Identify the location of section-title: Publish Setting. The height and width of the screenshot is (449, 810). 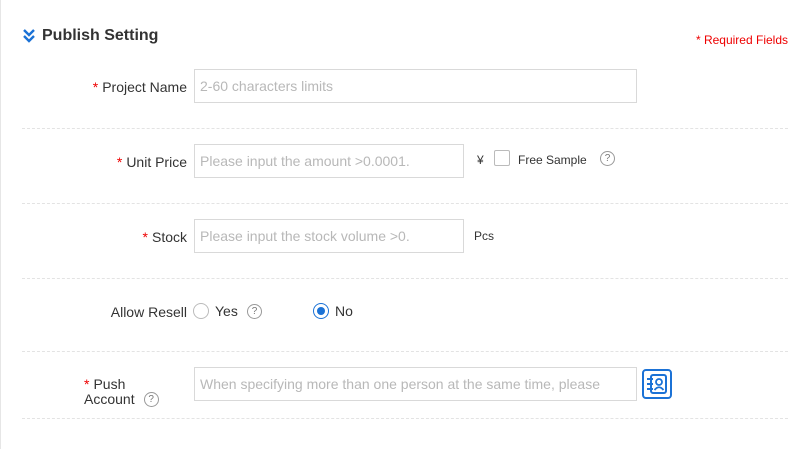
(100, 35).